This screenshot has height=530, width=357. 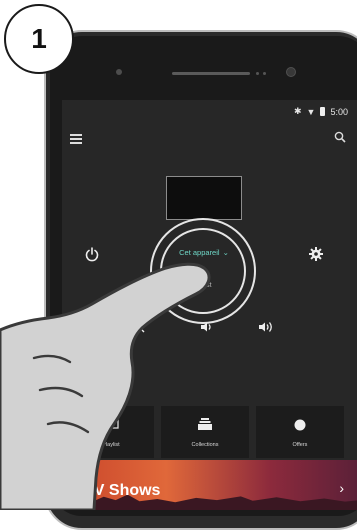 I want to click on banner-title: TV Shows, so click(x=122, y=490).